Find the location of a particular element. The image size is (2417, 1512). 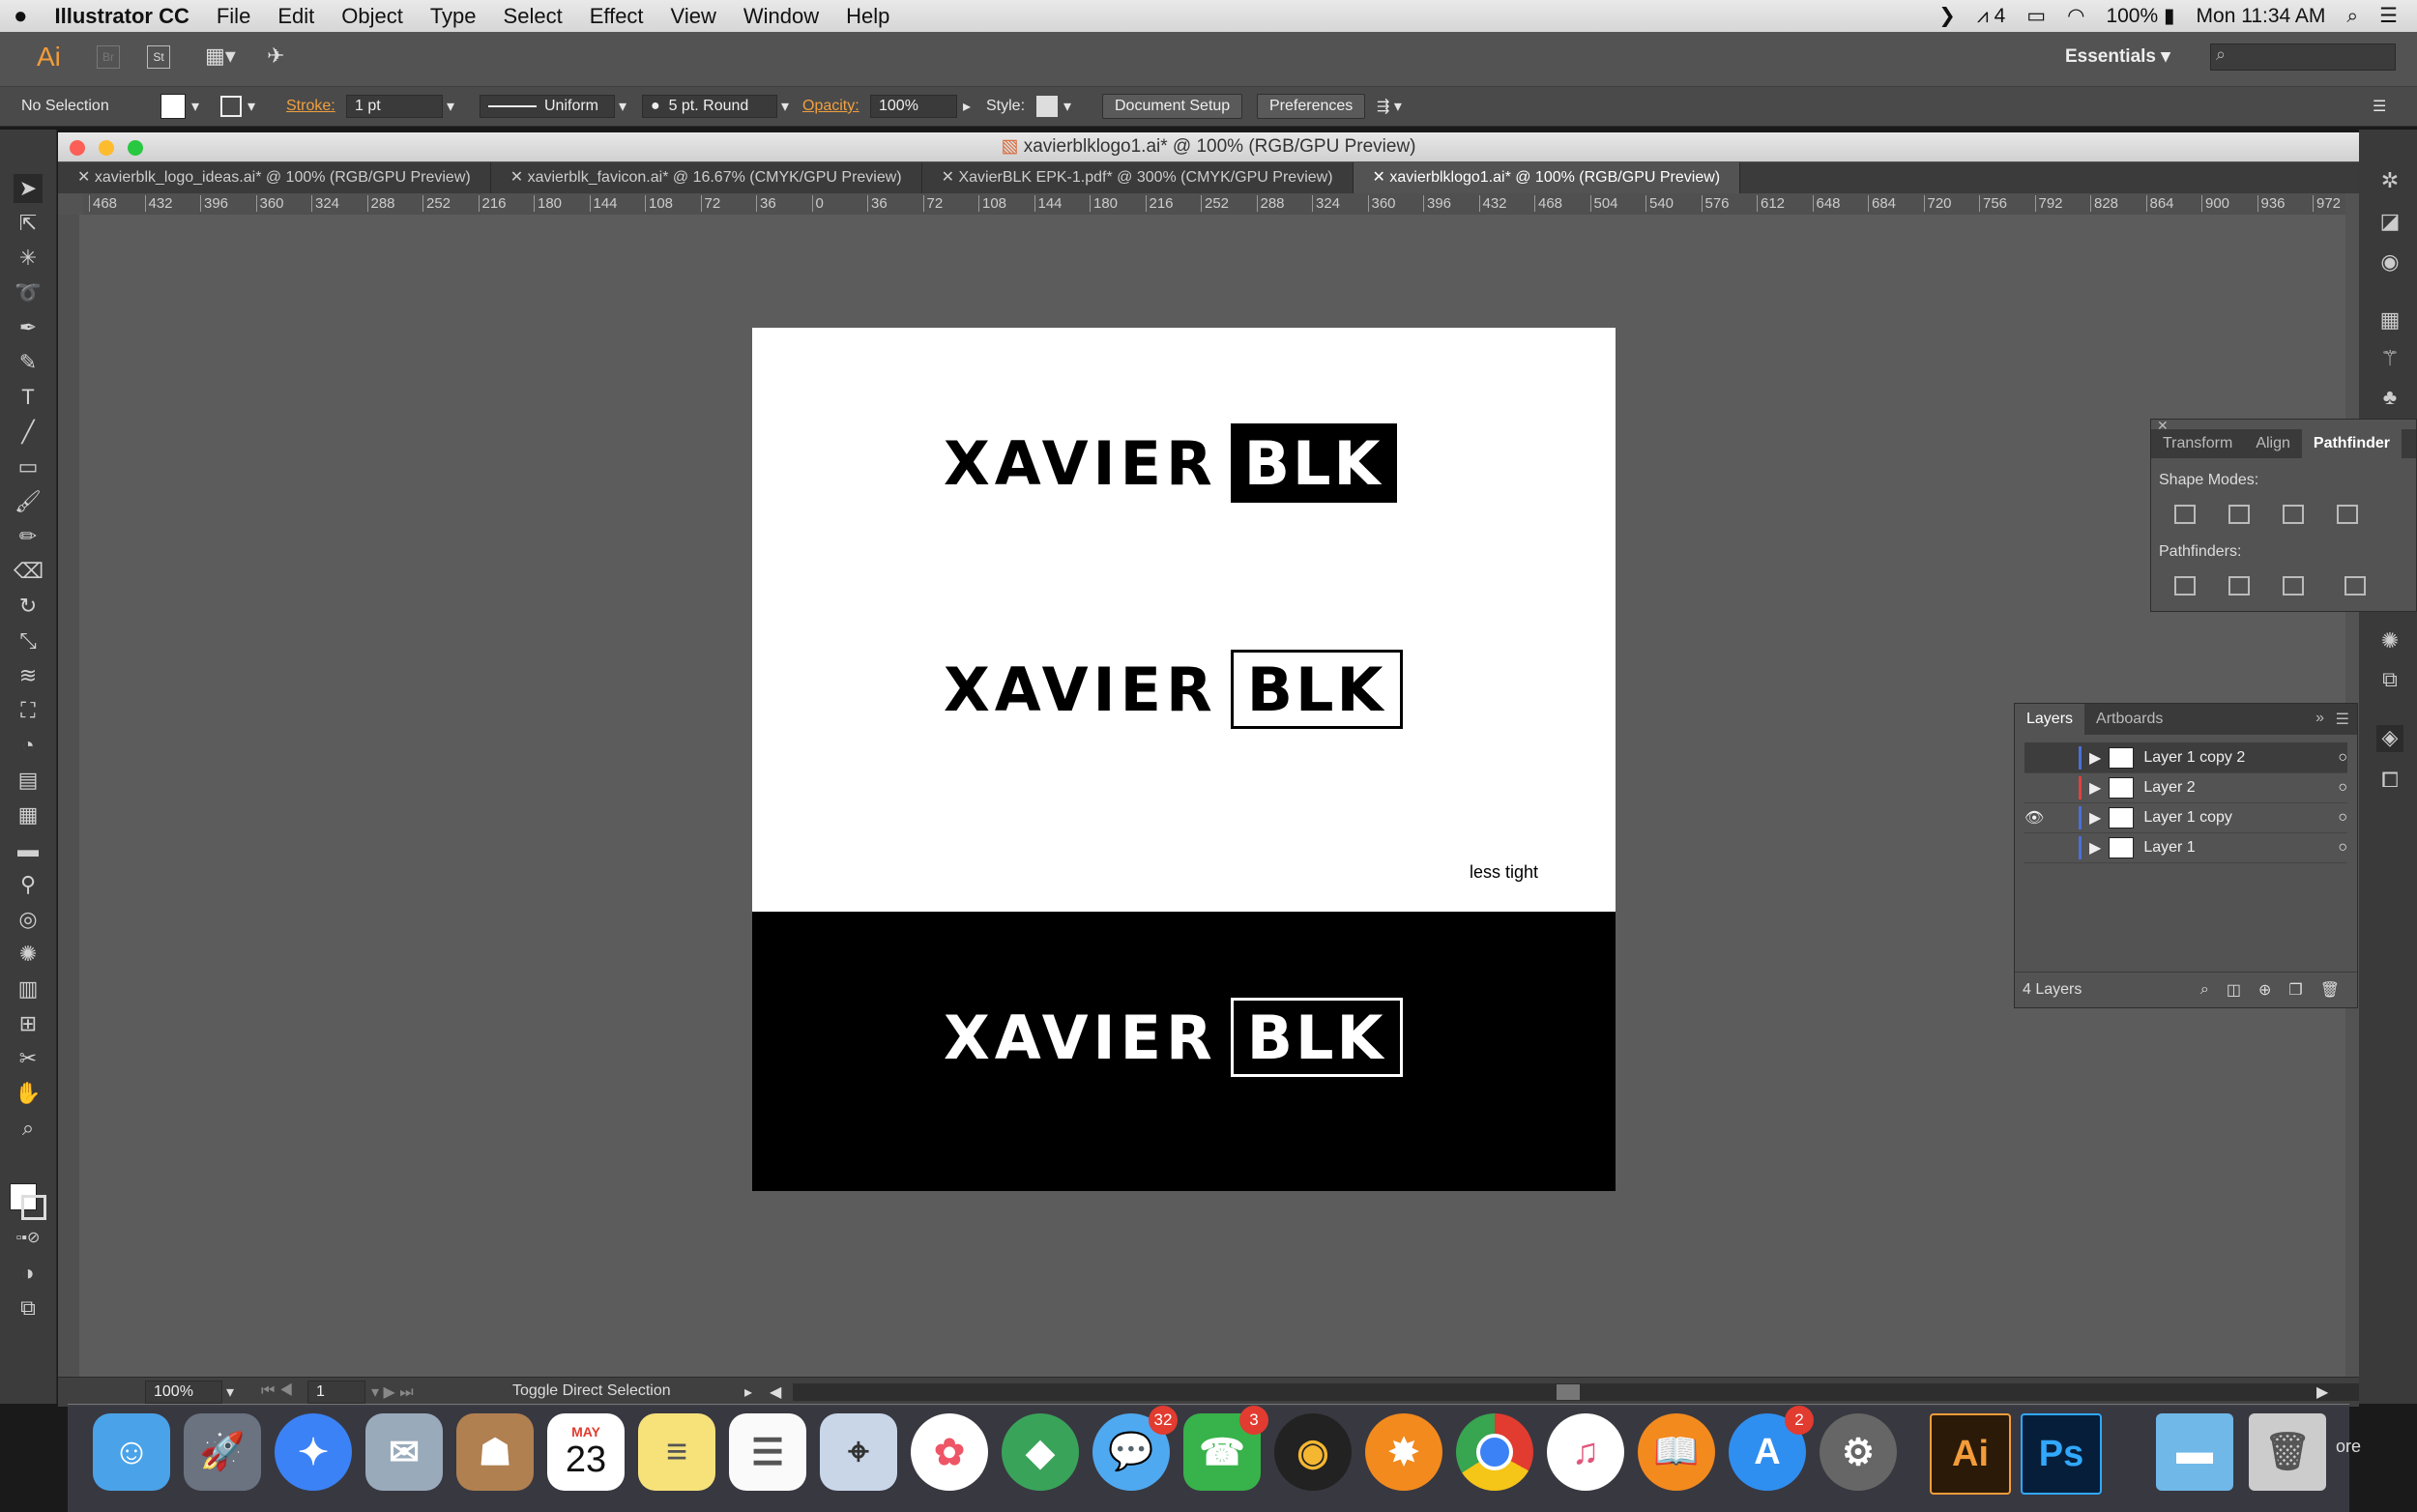

facetime-icon: ☎ 3 is located at coordinates (1225, 1448).